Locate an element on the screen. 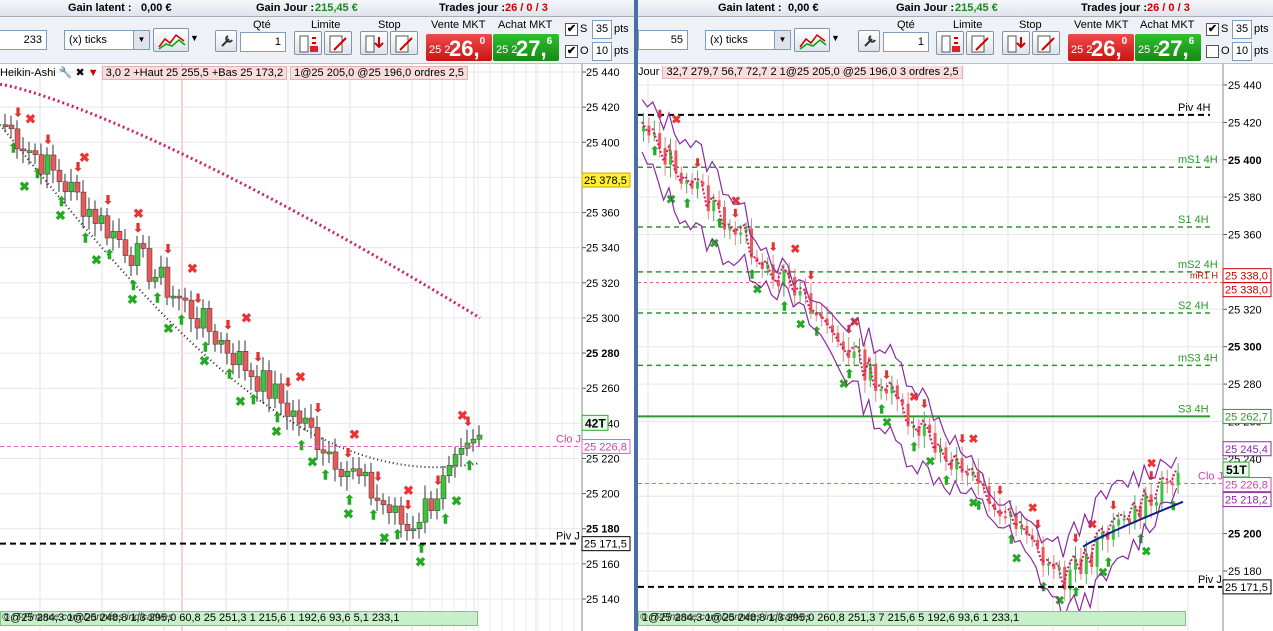  move-down-icon: ▼ is located at coordinates (93, 73).